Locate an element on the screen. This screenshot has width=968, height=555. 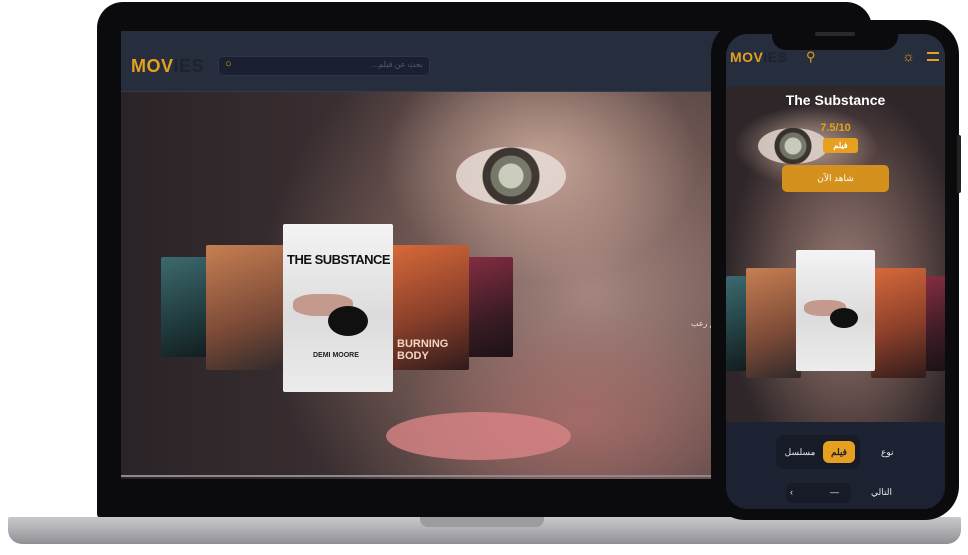
tab-type-label: نوع is located at coordinates (887, 452).